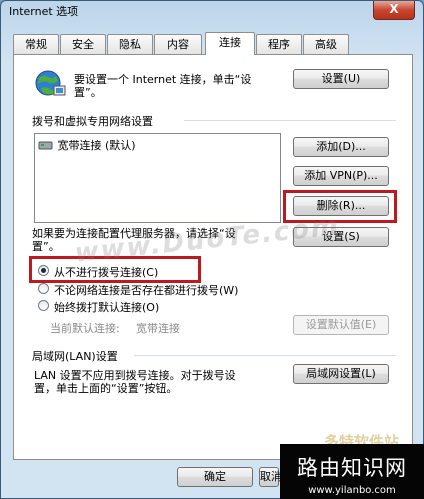  What do you see at coordinates (146, 290) in the screenshot?
I see `radio-dial-whenever-label: 不论网络连接是否存在都进行拨号(W)` at bounding box center [146, 290].